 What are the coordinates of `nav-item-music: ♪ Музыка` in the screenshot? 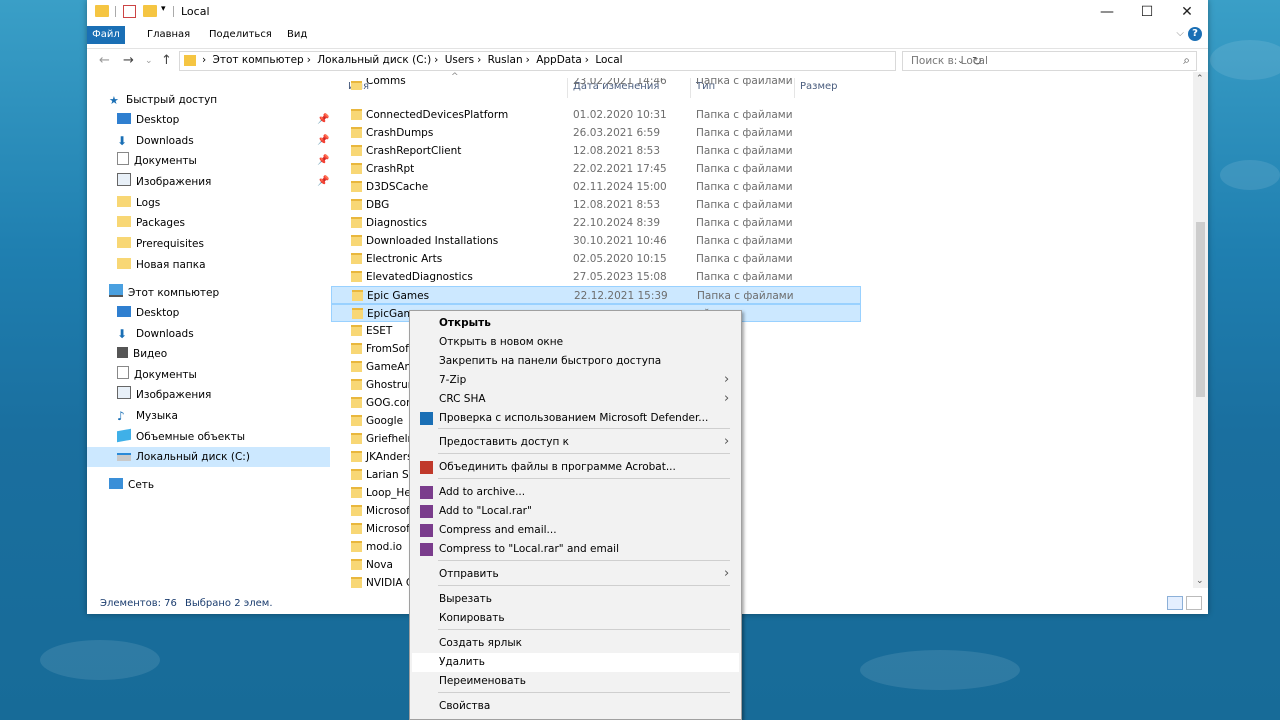 It's located at (147, 416).